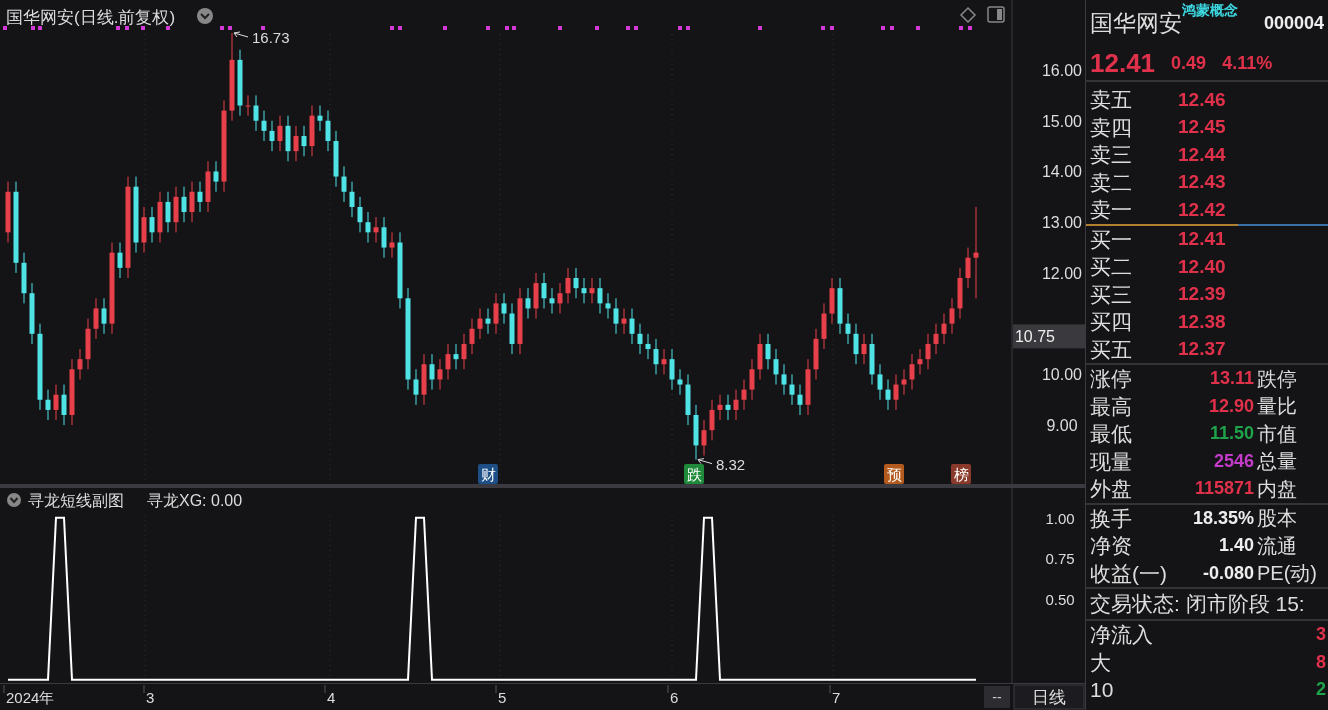  What do you see at coordinates (1102, 690) in the screenshot?
I see `flow-label: 10` at bounding box center [1102, 690].